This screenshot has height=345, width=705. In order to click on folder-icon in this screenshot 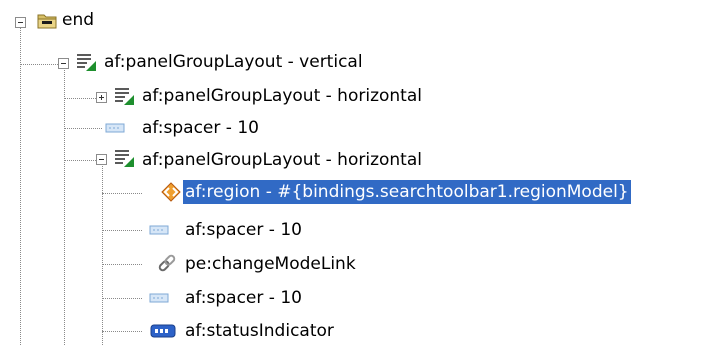, I will do `click(47, 21)`.